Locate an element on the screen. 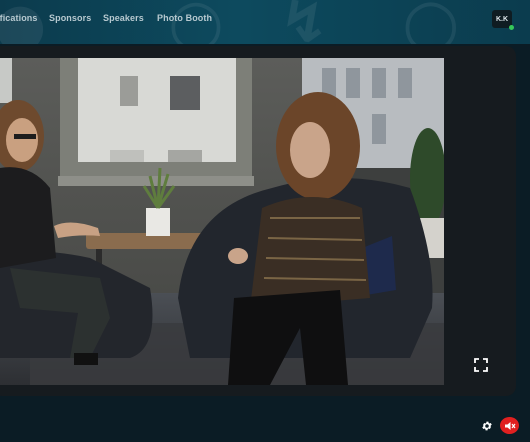 The height and width of the screenshot is (442, 530). nav-item-notifications: ifications is located at coordinates (19, 18).